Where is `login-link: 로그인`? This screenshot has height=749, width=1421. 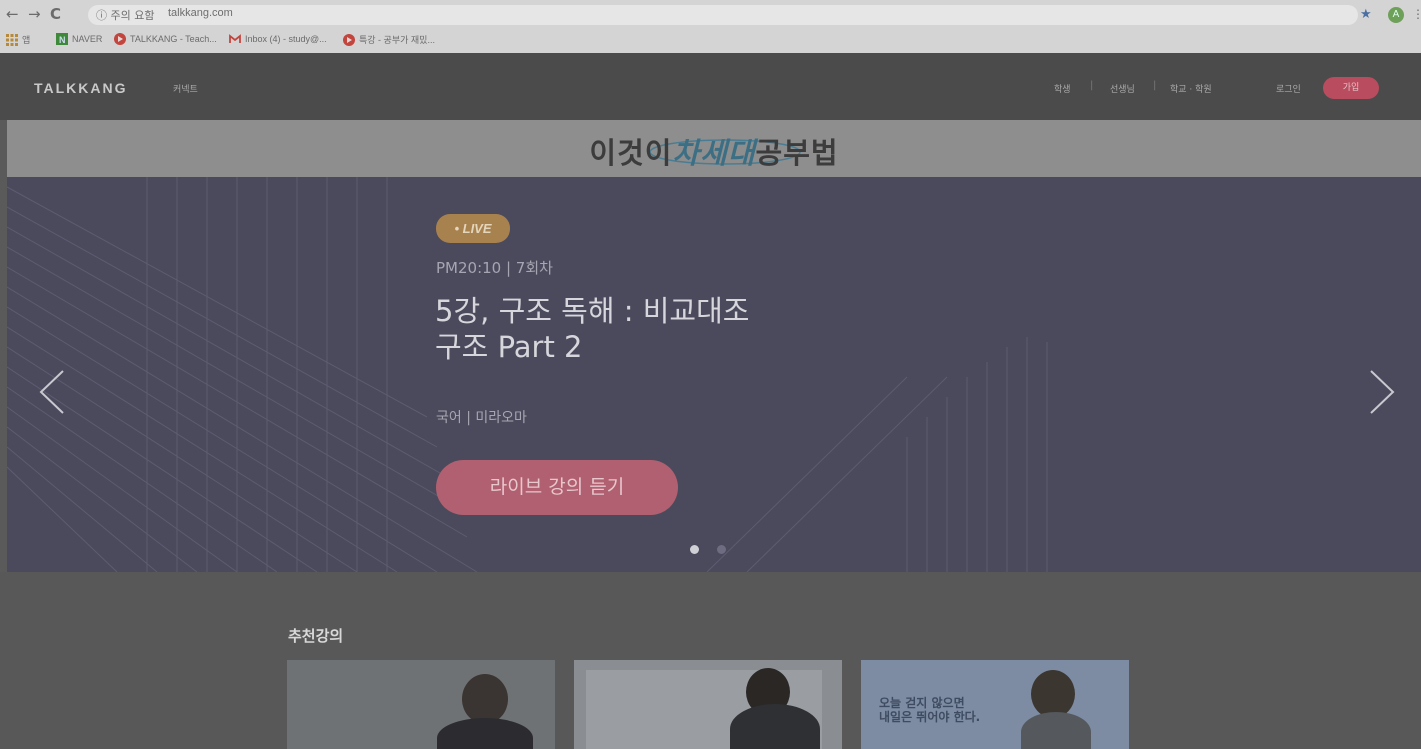
login-link: 로그인 is located at coordinates (1288, 88).